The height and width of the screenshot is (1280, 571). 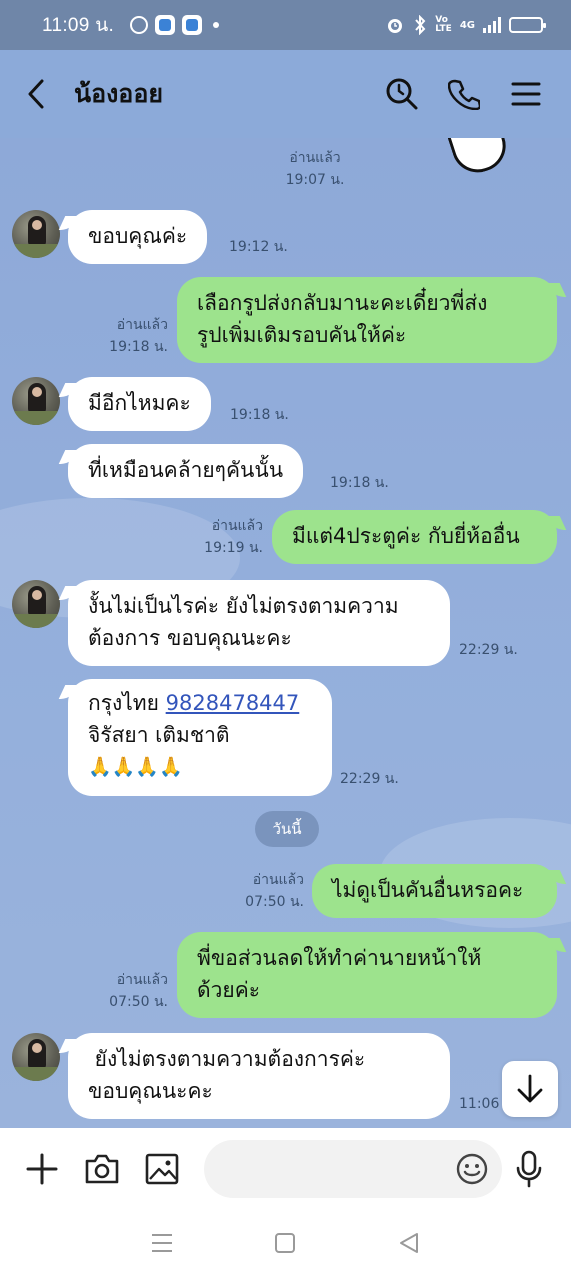 I want to click on scroll-to-bottom-button, so click(x=530, y=1089).